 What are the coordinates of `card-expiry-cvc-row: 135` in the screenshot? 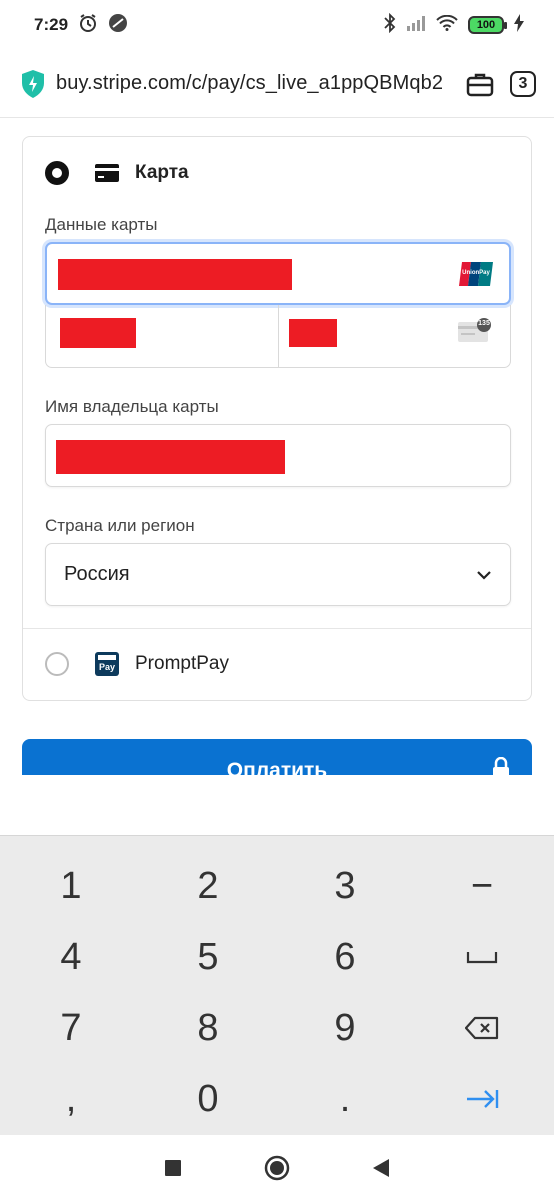 It's located at (278, 336).